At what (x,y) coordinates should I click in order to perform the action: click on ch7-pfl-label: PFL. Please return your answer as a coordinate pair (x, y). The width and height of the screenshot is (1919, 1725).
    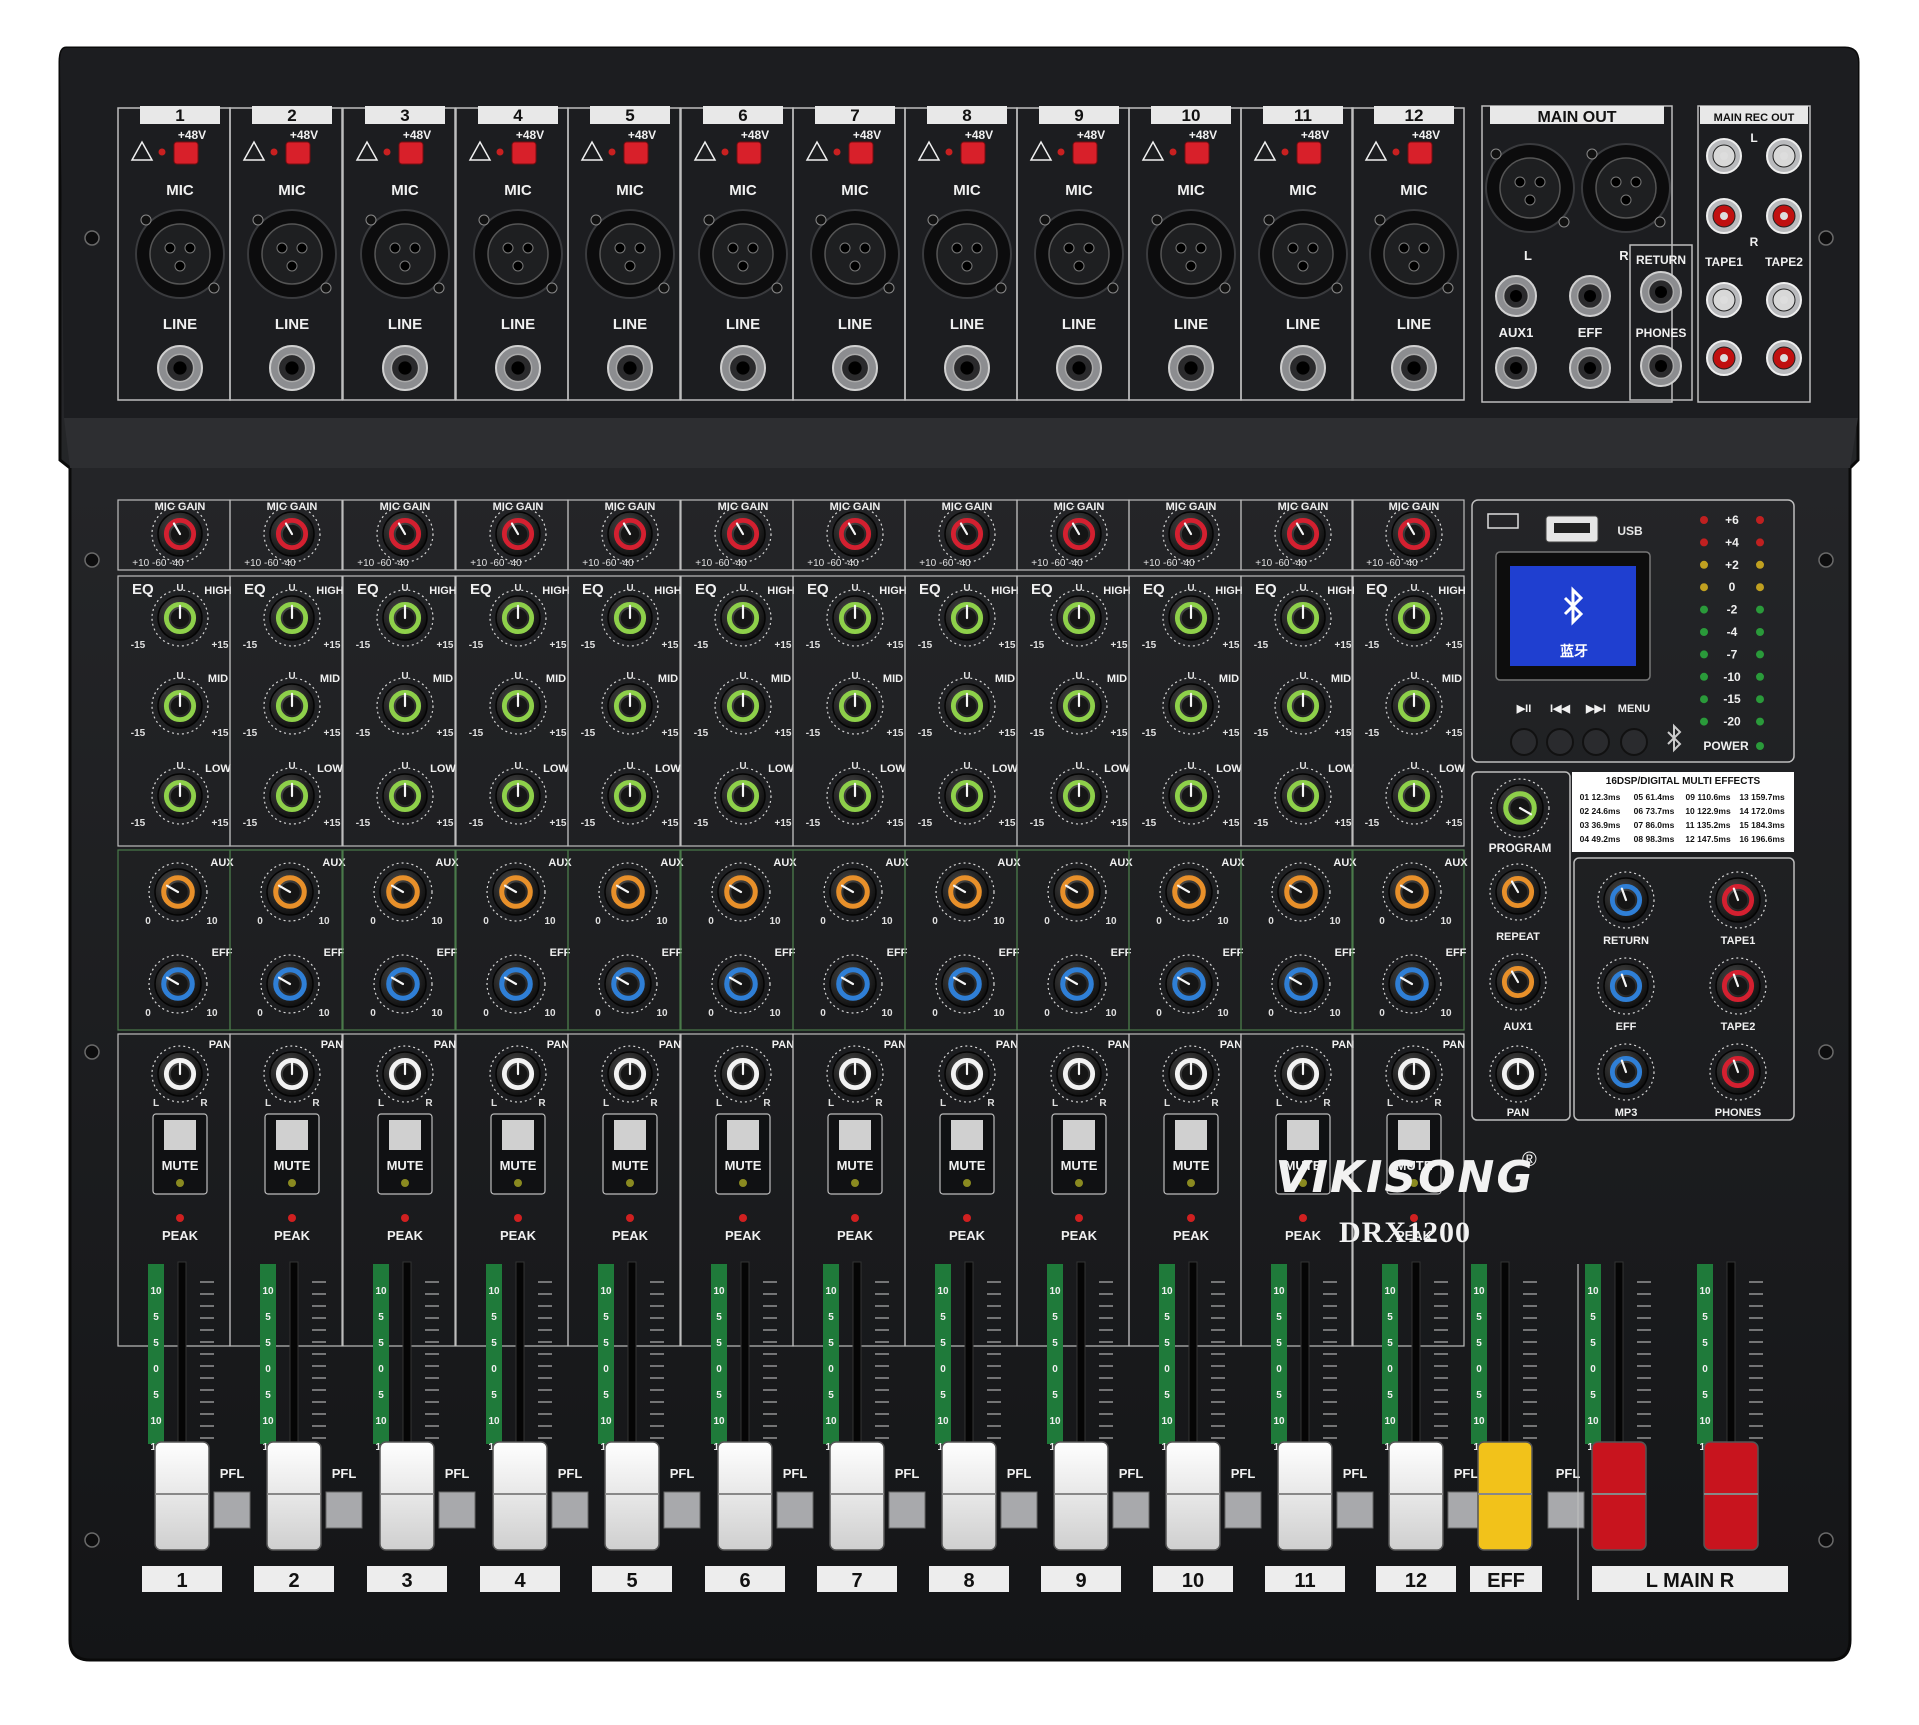
    Looking at the image, I should click on (907, 1473).